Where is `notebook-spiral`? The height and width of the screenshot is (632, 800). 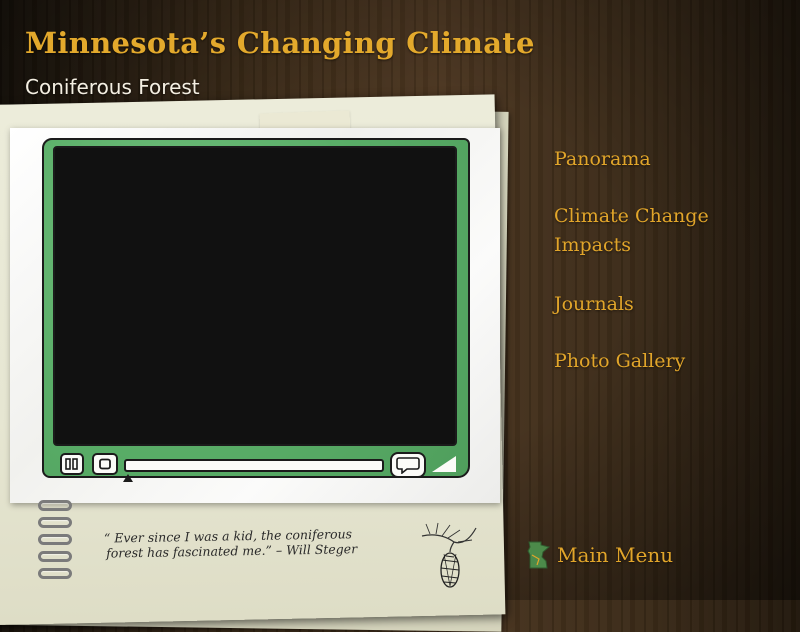
notebook-spiral is located at coordinates (55, 542).